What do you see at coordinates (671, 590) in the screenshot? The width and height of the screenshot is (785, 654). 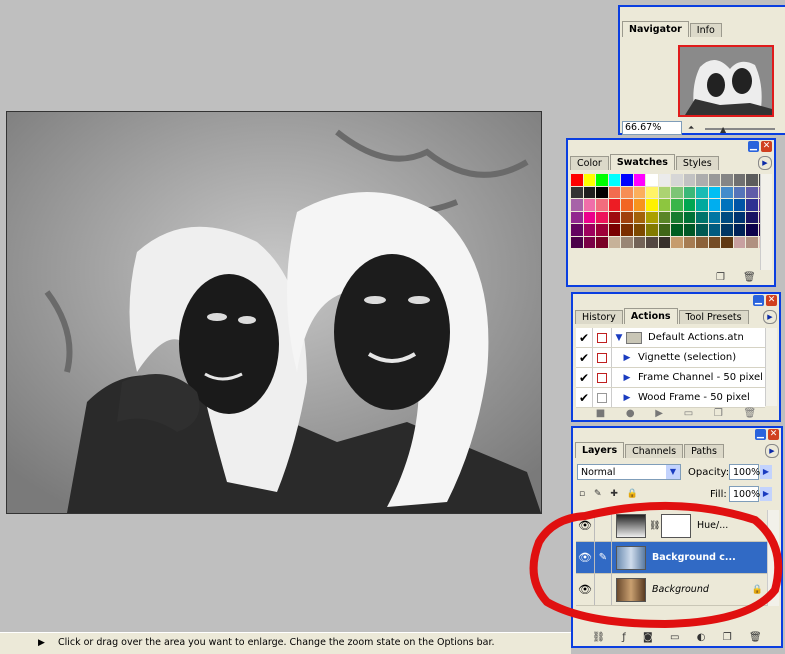 I see `layer-row: 👁 Background 🔒` at bounding box center [671, 590].